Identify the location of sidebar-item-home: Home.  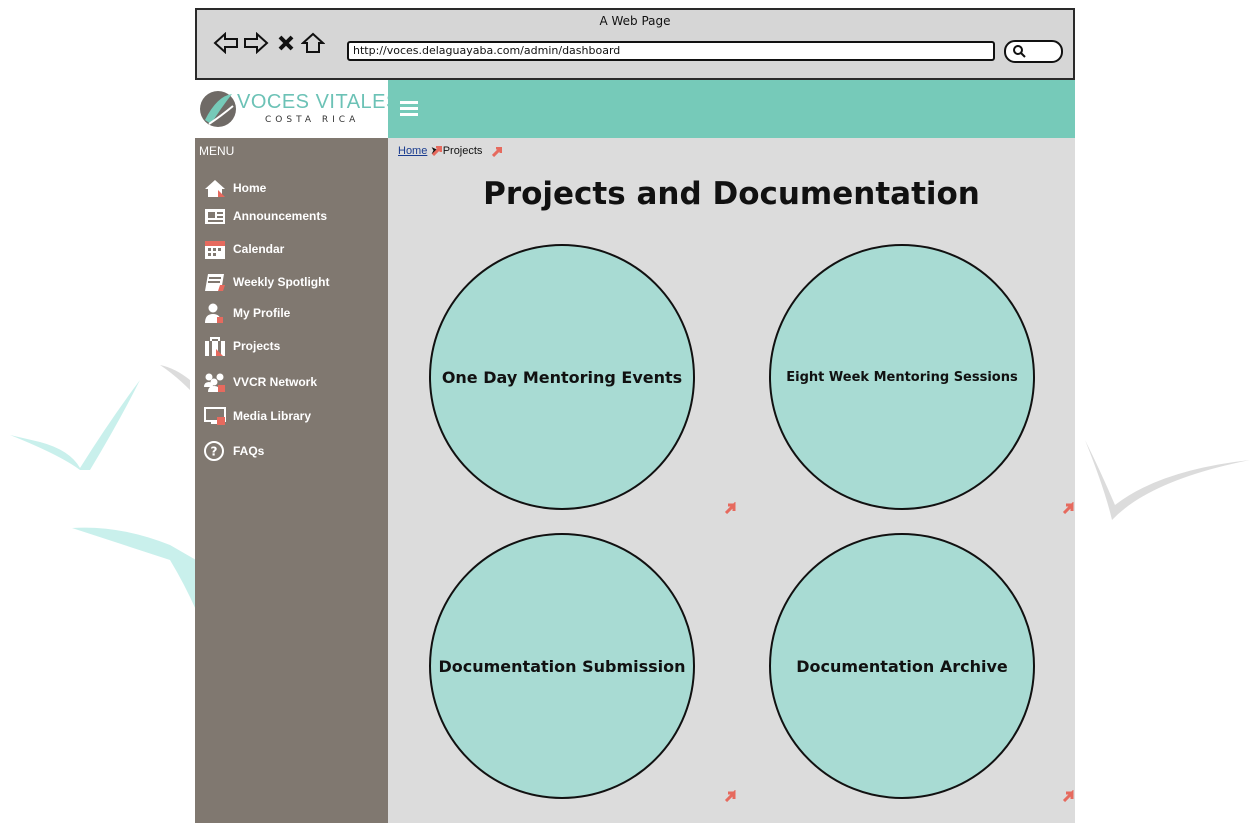
(234, 188).